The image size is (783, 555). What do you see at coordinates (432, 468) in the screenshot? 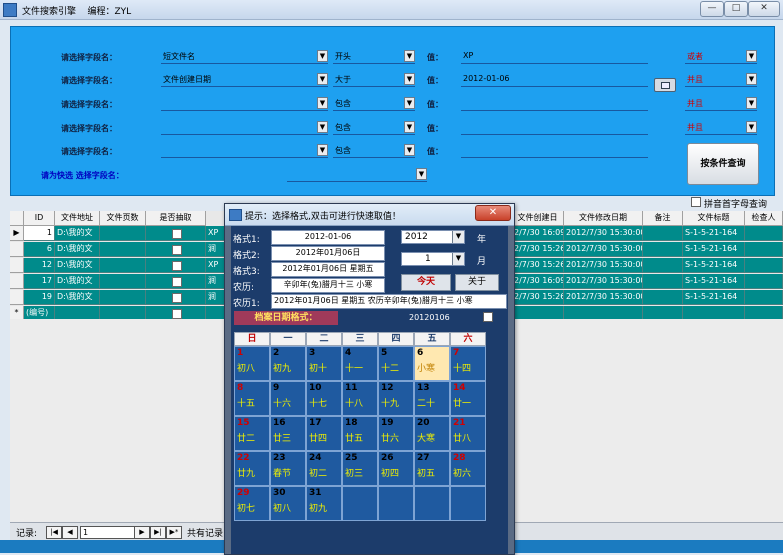
I see `calendar-day: 27 初五` at bounding box center [432, 468].